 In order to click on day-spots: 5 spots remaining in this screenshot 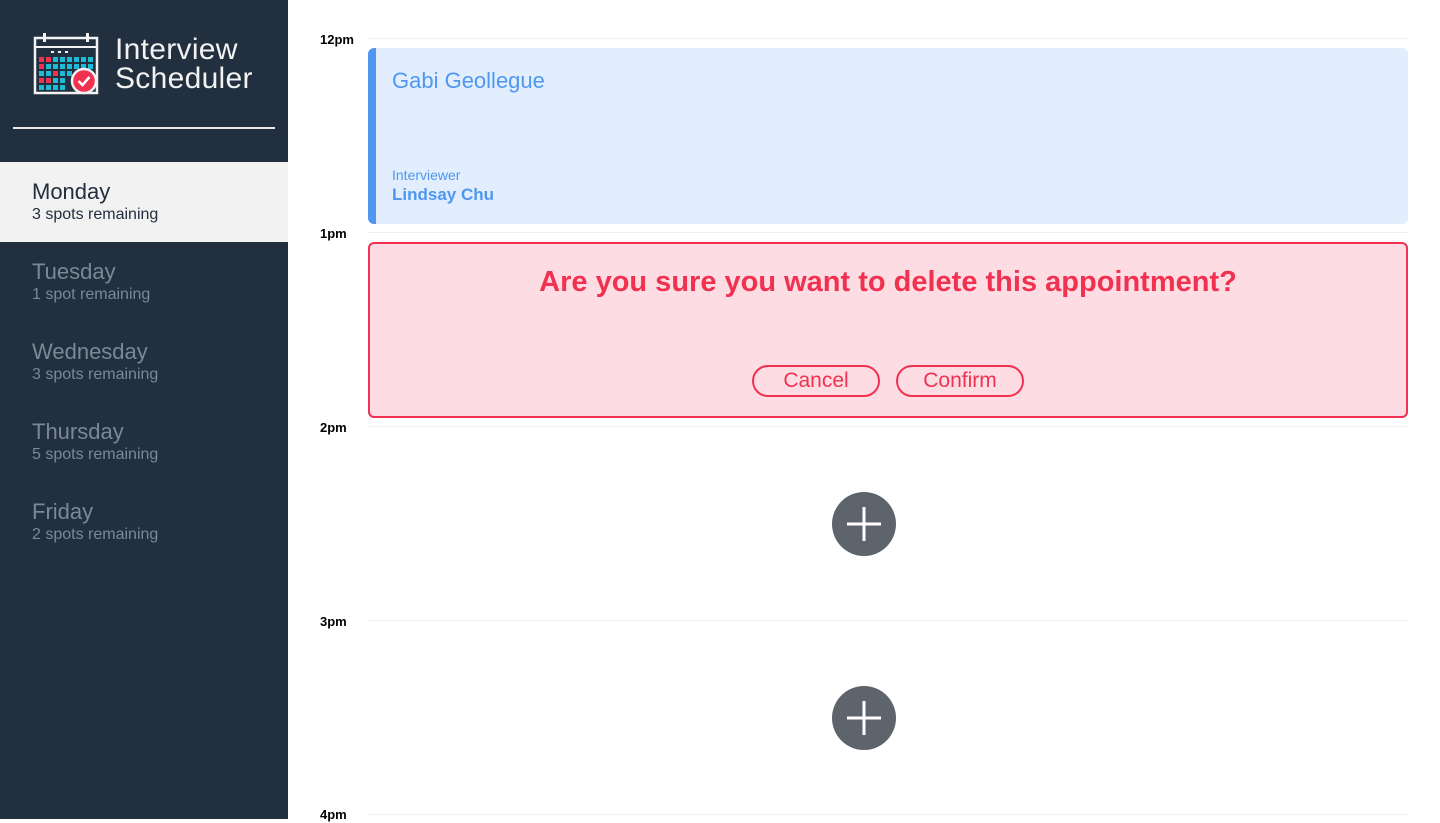, I will do `click(95, 454)`.